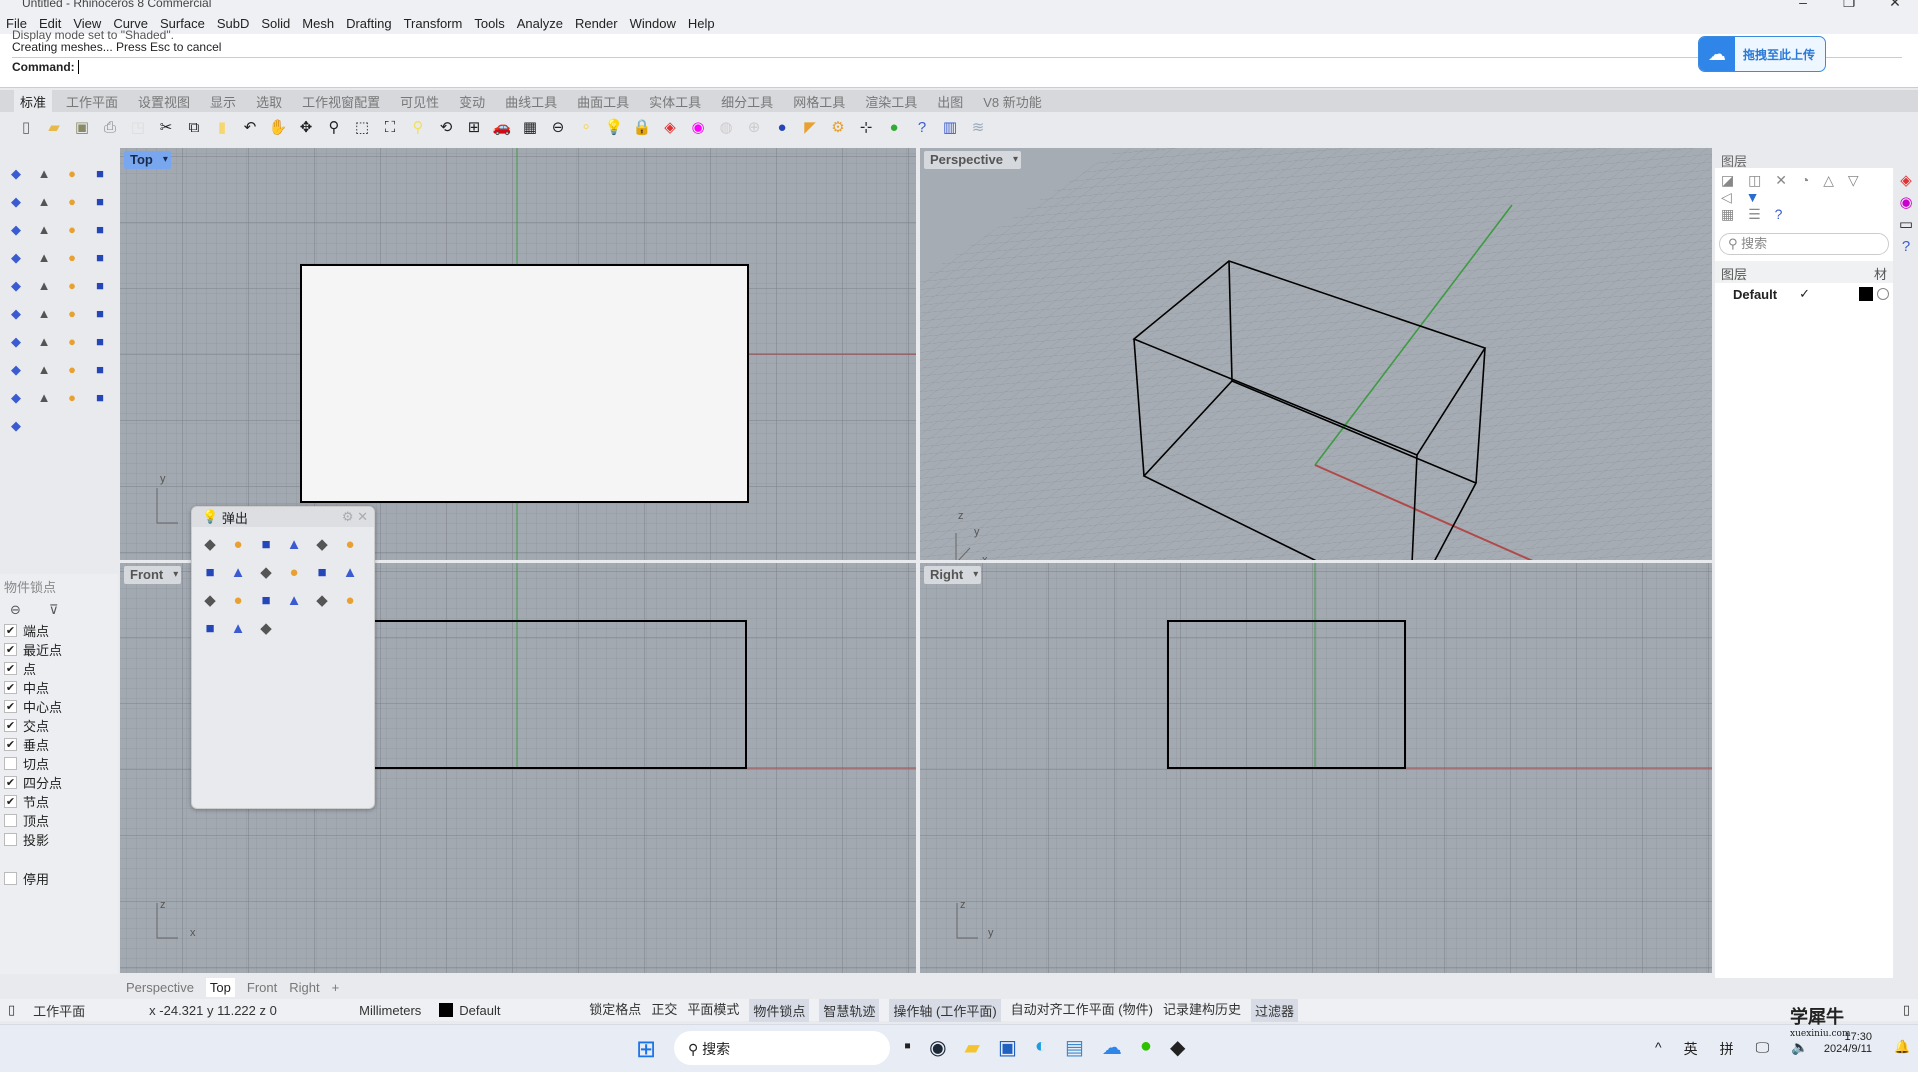 The image size is (1918, 1072). What do you see at coordinates (269, 101) in the screenshot?
I see `tab-4: 选取` at bounding box center [269, 101].